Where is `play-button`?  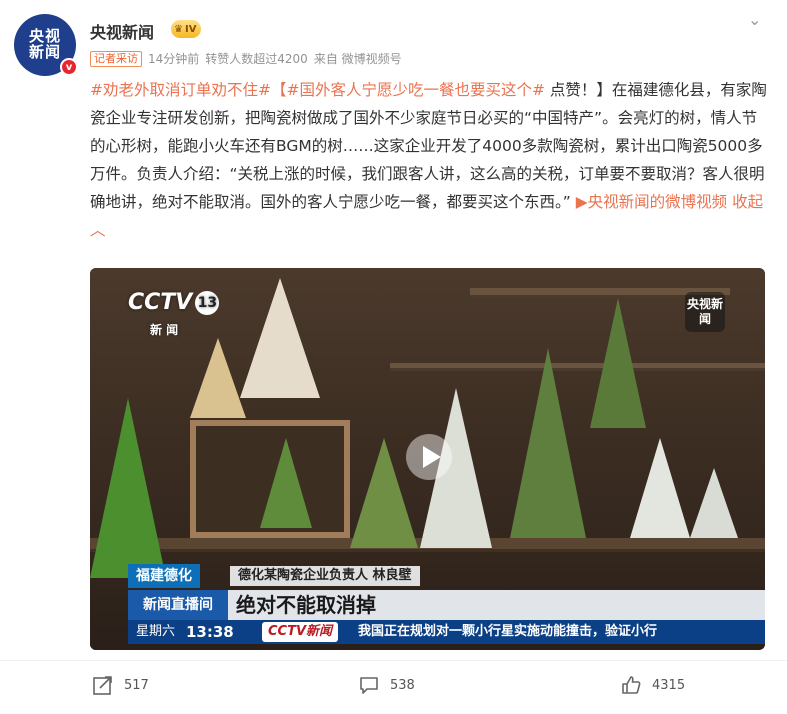 play-button is located at coordinates (429, 457).